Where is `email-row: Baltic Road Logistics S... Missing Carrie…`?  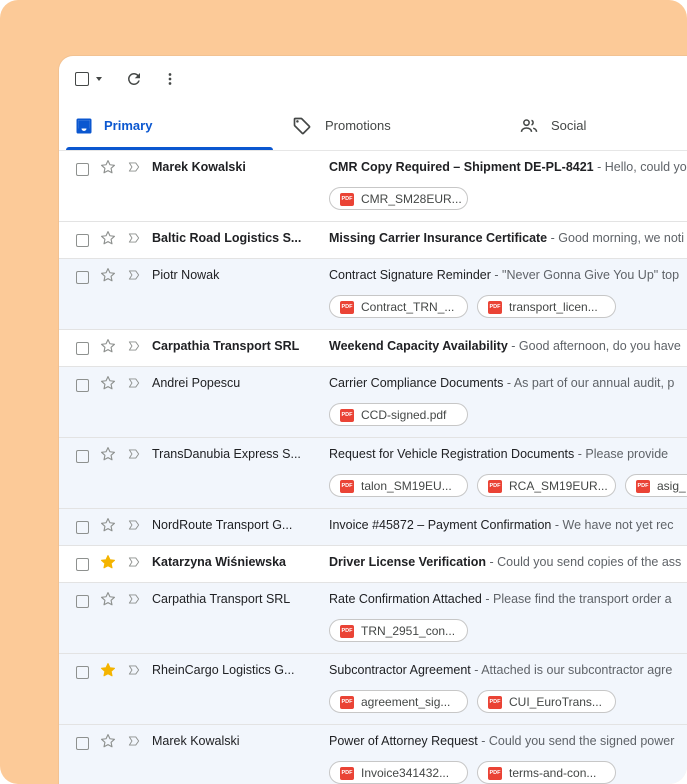
email-row: Baltic Road Logistics S... Missing Carrie… is located at coordinates (373, 240).